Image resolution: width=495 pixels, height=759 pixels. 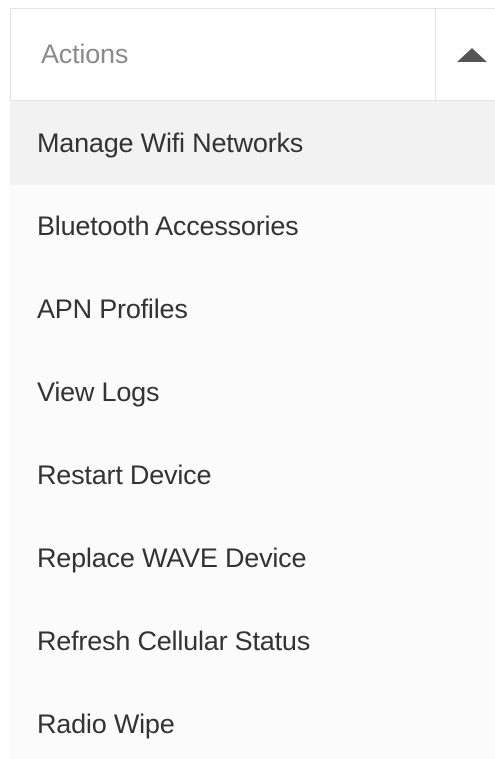 I want to click on menu-item-refresh-cellular-status: Refresh Cellular Status, so click(x=252, y=641).